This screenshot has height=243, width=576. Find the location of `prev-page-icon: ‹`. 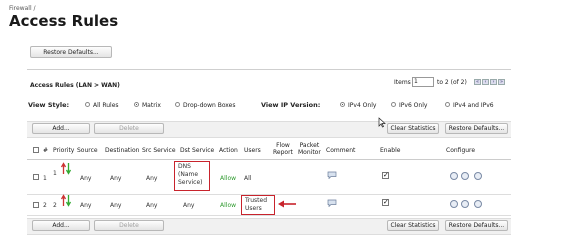

prev-page-icon: ‹ is located at coordinates (485, 82).